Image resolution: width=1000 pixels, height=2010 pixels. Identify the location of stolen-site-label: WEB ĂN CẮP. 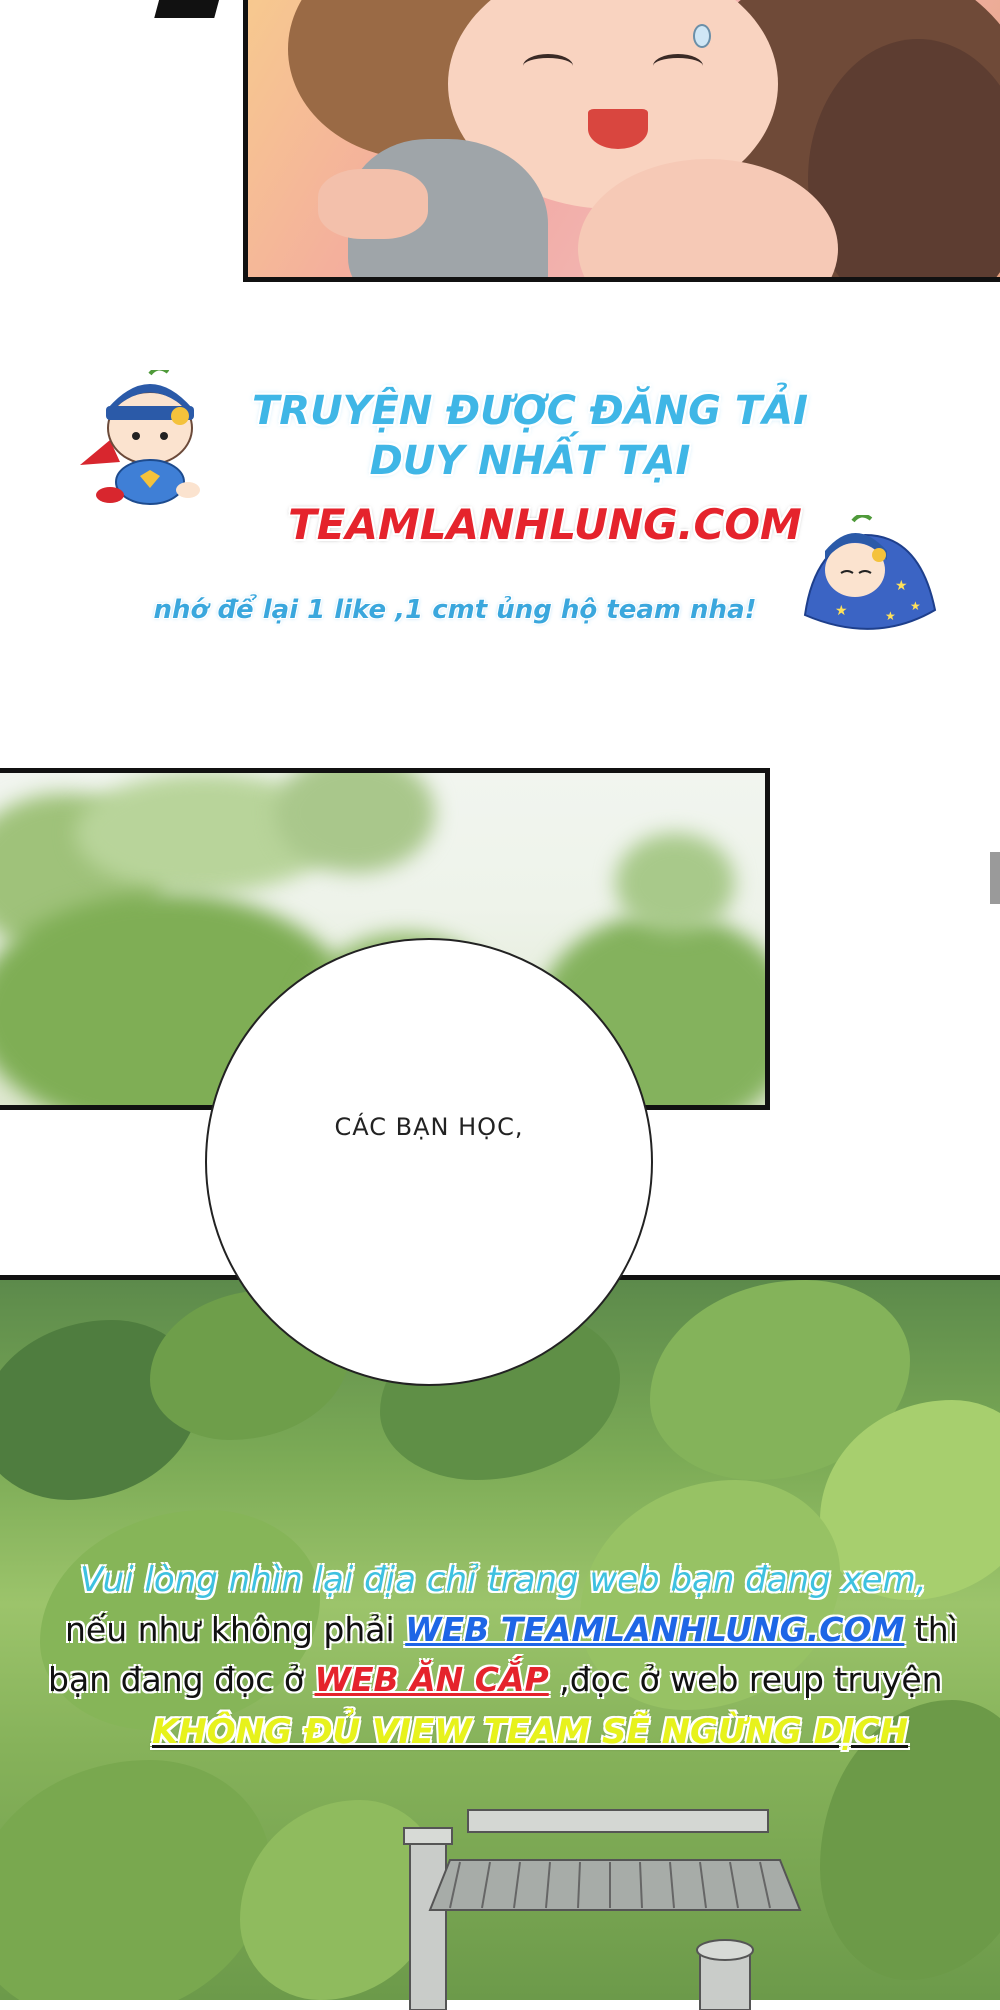
(431, 1679).